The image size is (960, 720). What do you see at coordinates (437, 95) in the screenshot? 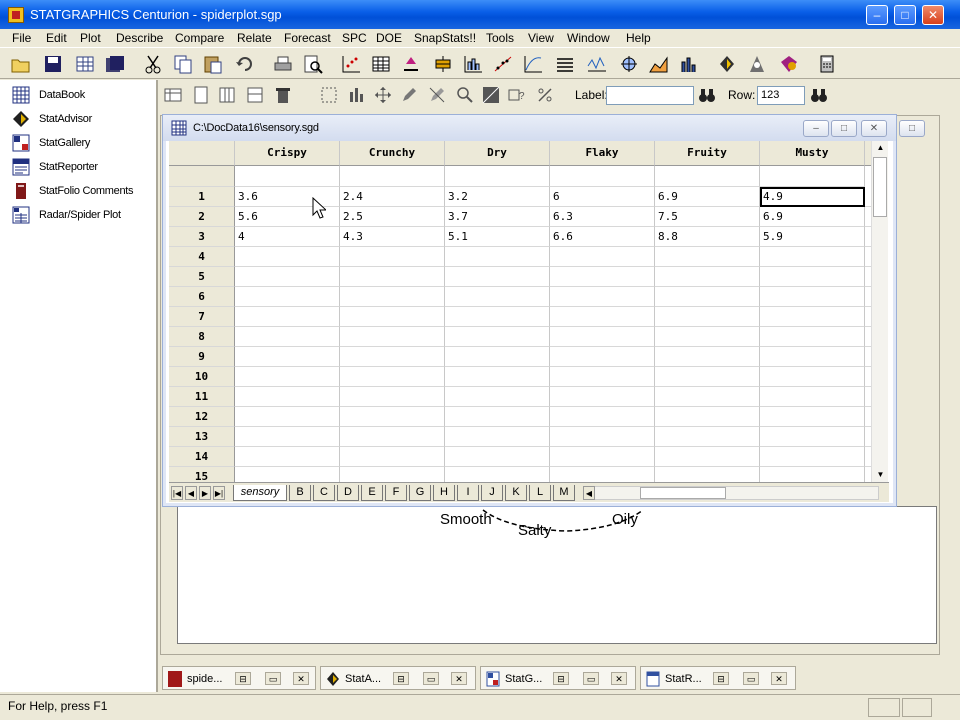
I see `exclude-icon` at bounding box center [437, 95].